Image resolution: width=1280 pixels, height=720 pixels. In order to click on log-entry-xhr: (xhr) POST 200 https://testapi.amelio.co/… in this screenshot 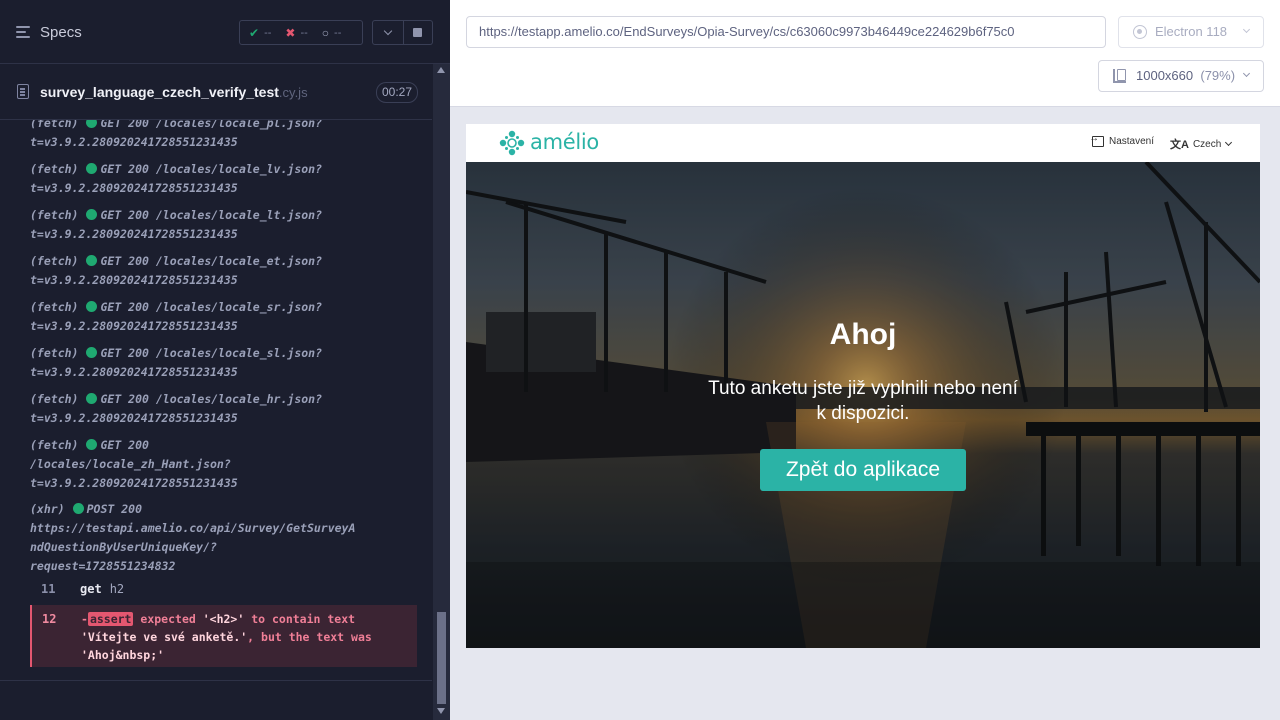, I will do `click(223, 538)`.